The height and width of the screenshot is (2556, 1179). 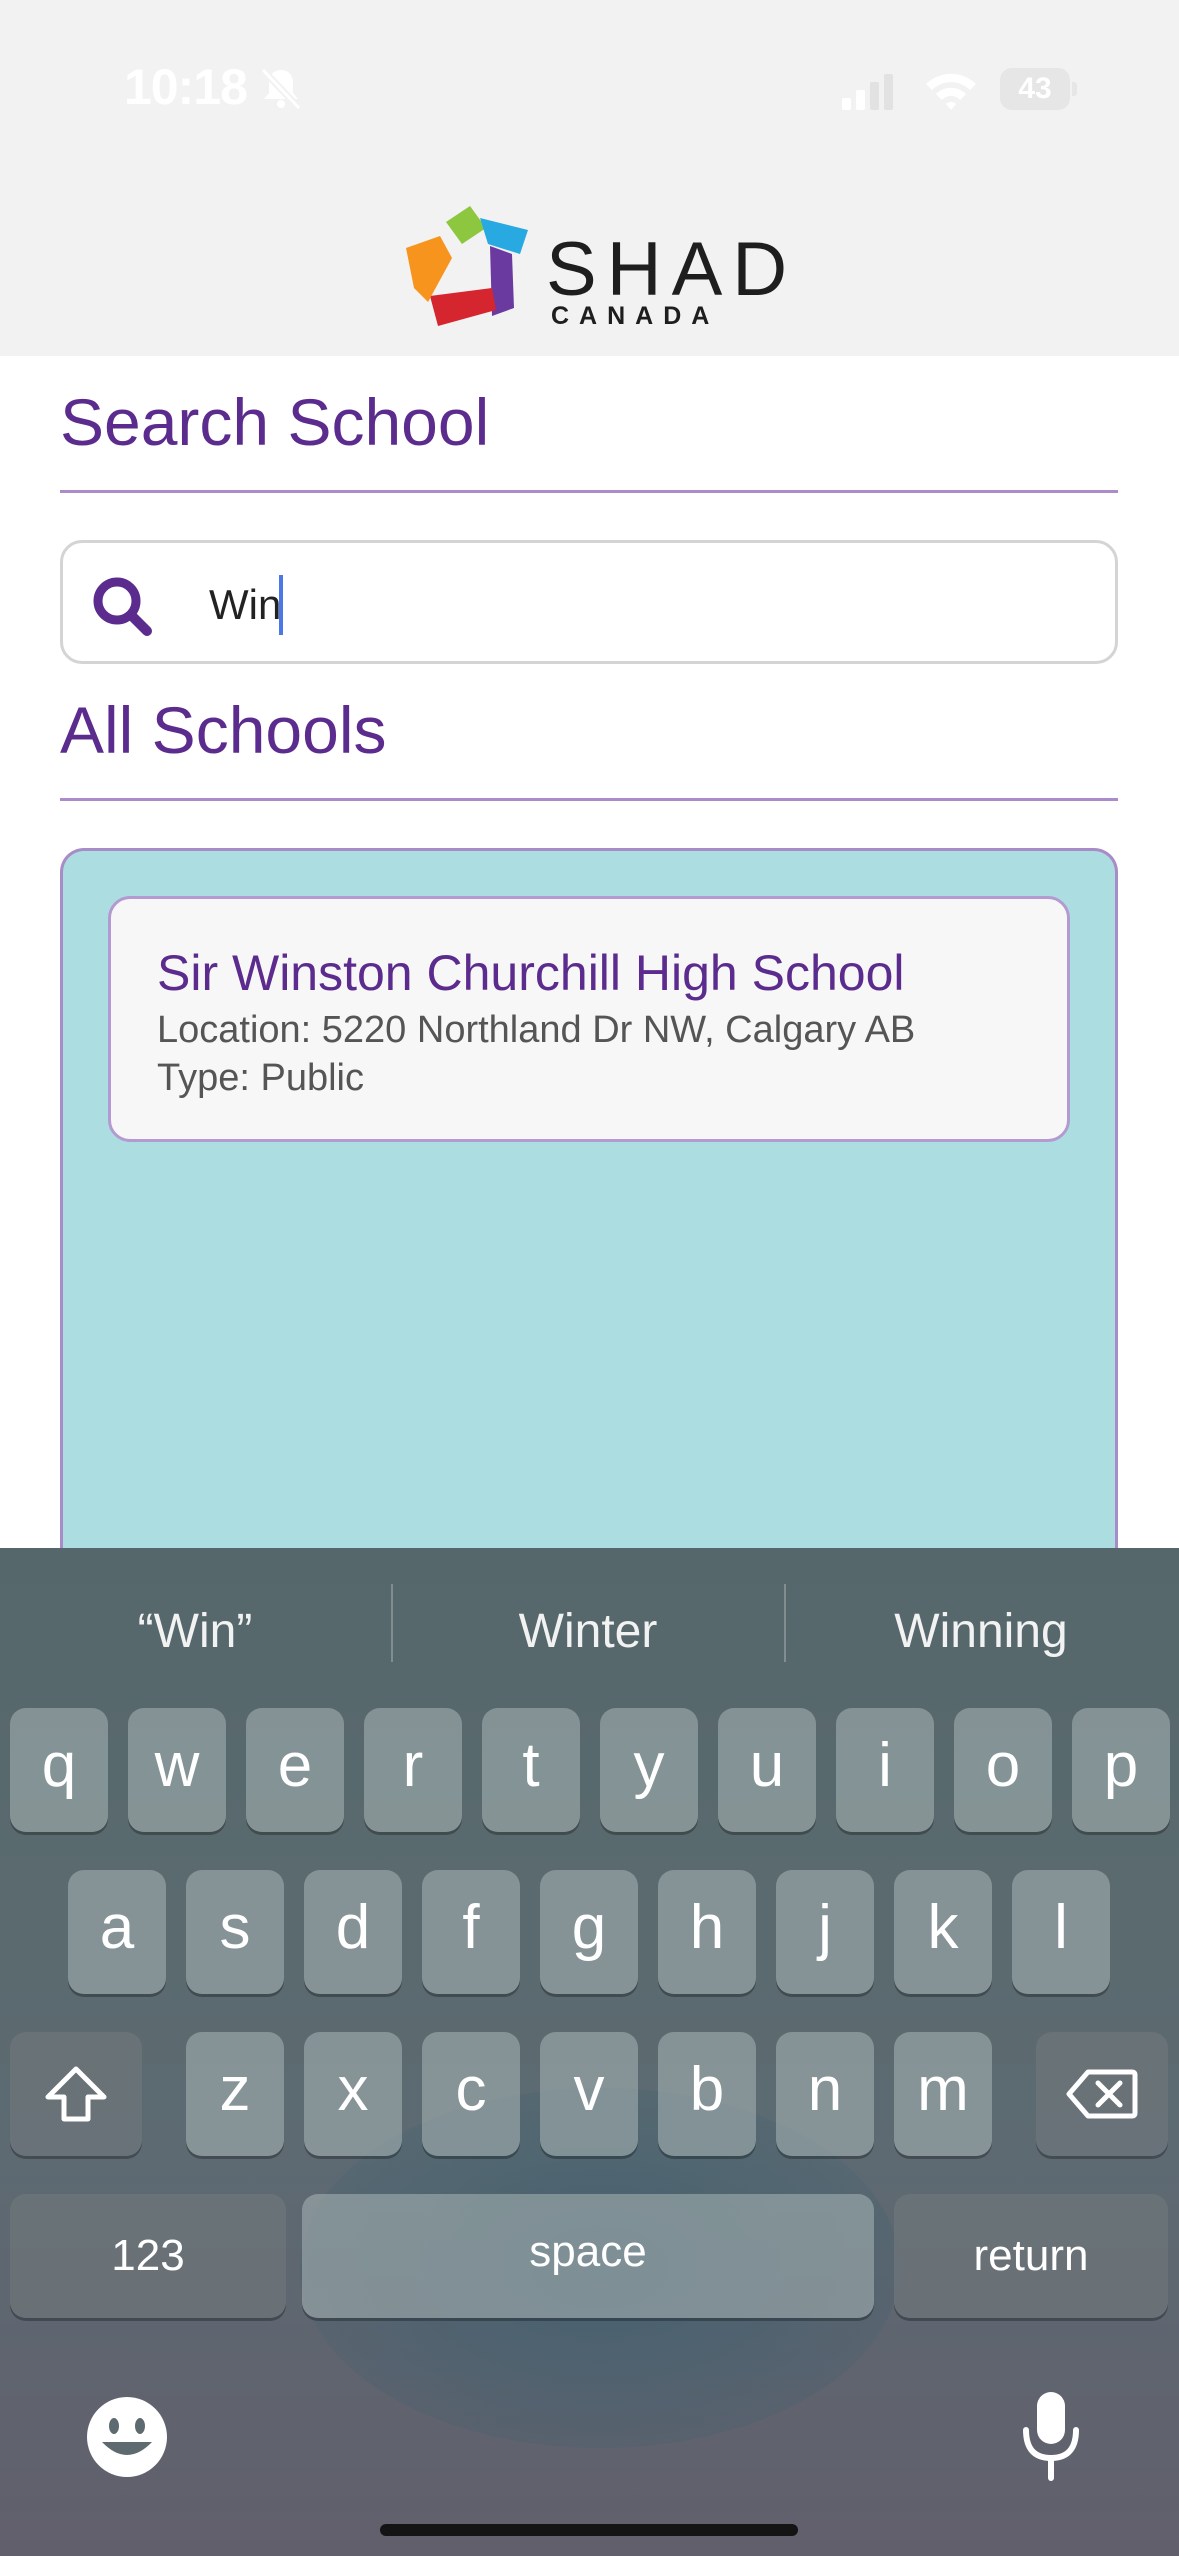 I want to click on key-s: s, so click(x=235, y=1932).